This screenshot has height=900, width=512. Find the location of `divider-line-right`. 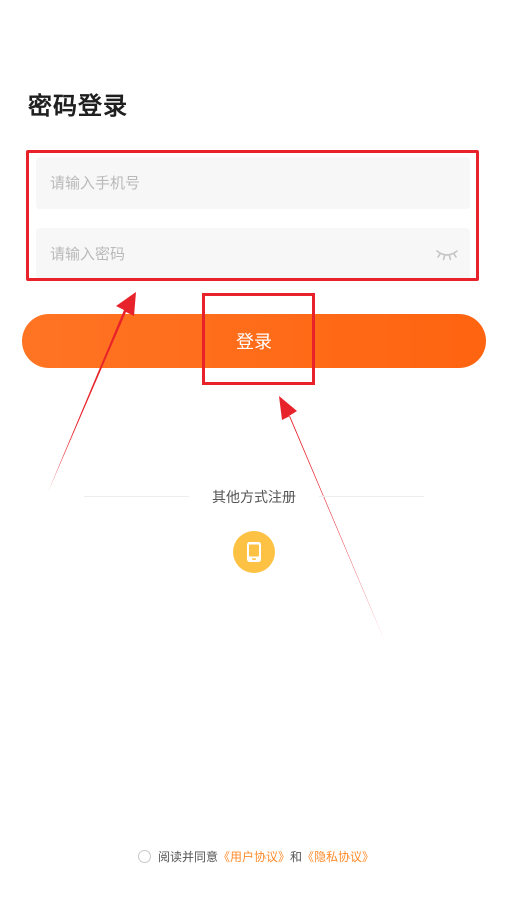

divider-line-right is located at coordinates (371, 496).